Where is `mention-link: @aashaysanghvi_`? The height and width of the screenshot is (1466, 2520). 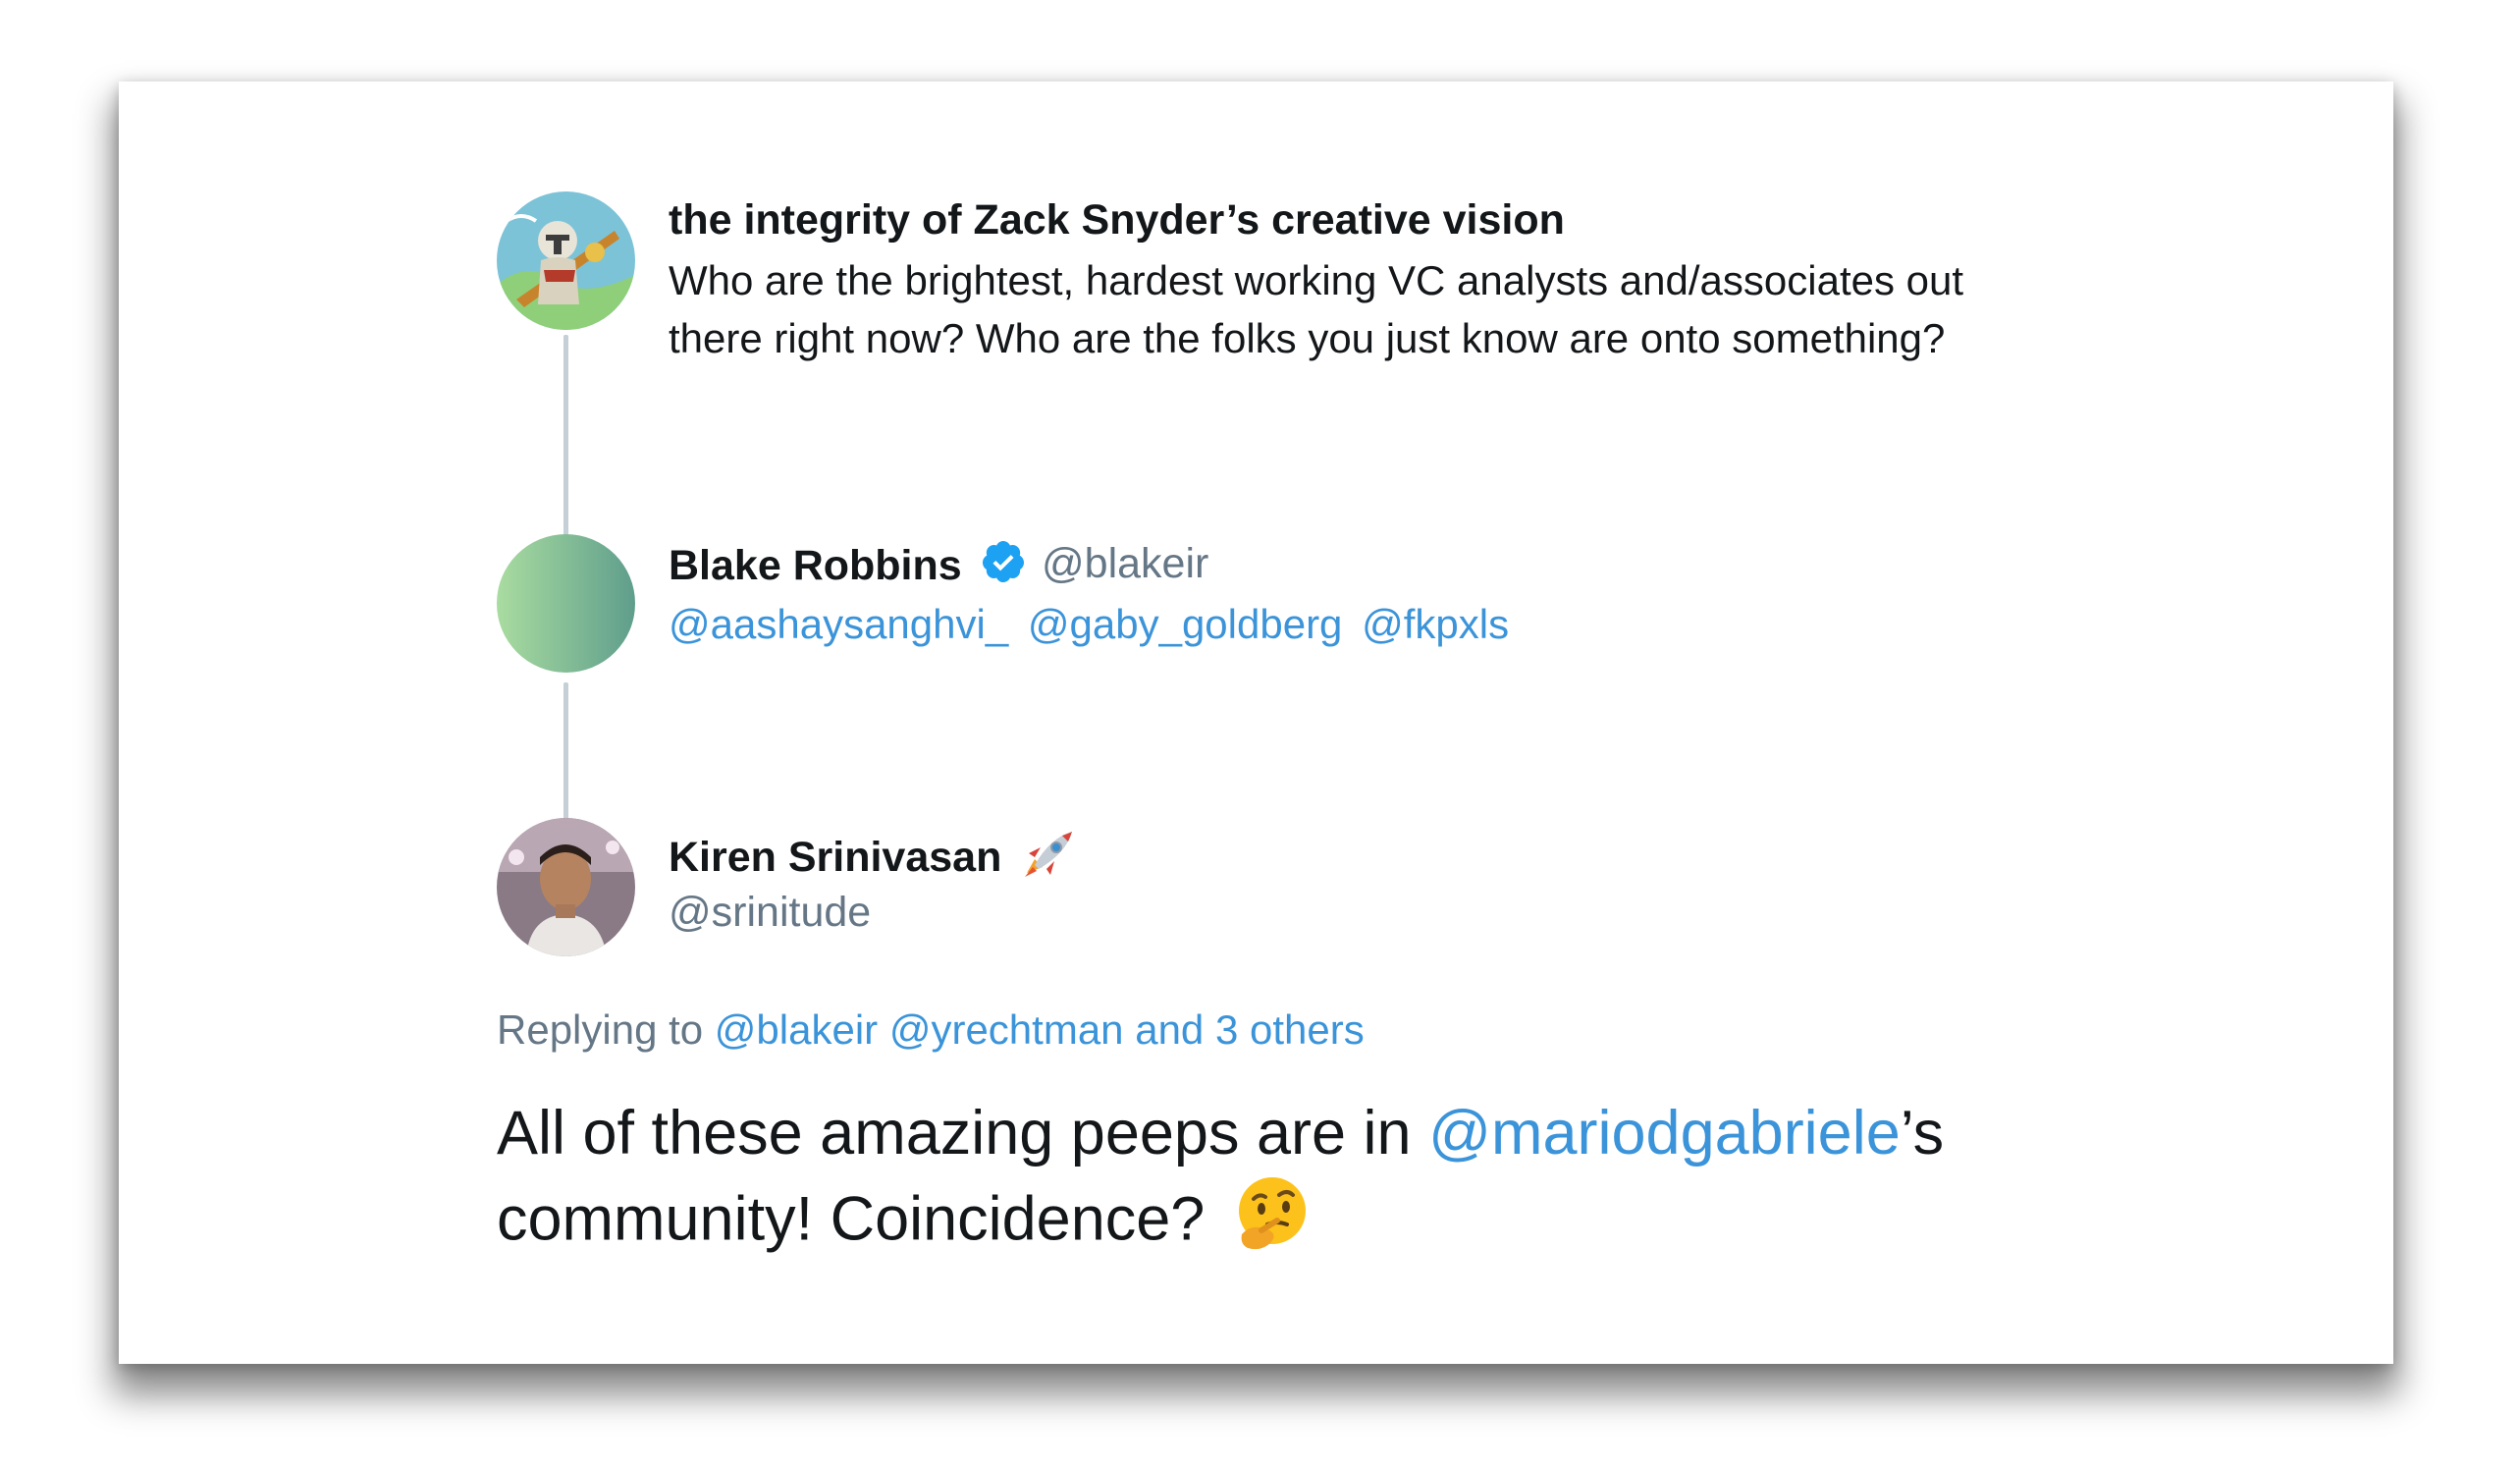
mention-link: @aashaysanghvi_ is located at coordinates (838, 624).